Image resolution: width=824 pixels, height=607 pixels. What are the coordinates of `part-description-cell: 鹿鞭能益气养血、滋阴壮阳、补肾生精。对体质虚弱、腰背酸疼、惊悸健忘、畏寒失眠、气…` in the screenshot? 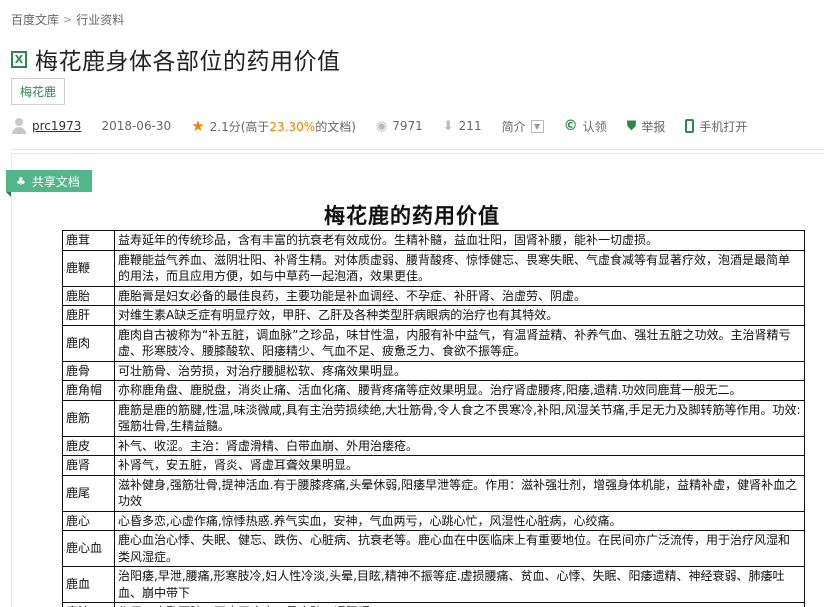 It's located at (459, 268).